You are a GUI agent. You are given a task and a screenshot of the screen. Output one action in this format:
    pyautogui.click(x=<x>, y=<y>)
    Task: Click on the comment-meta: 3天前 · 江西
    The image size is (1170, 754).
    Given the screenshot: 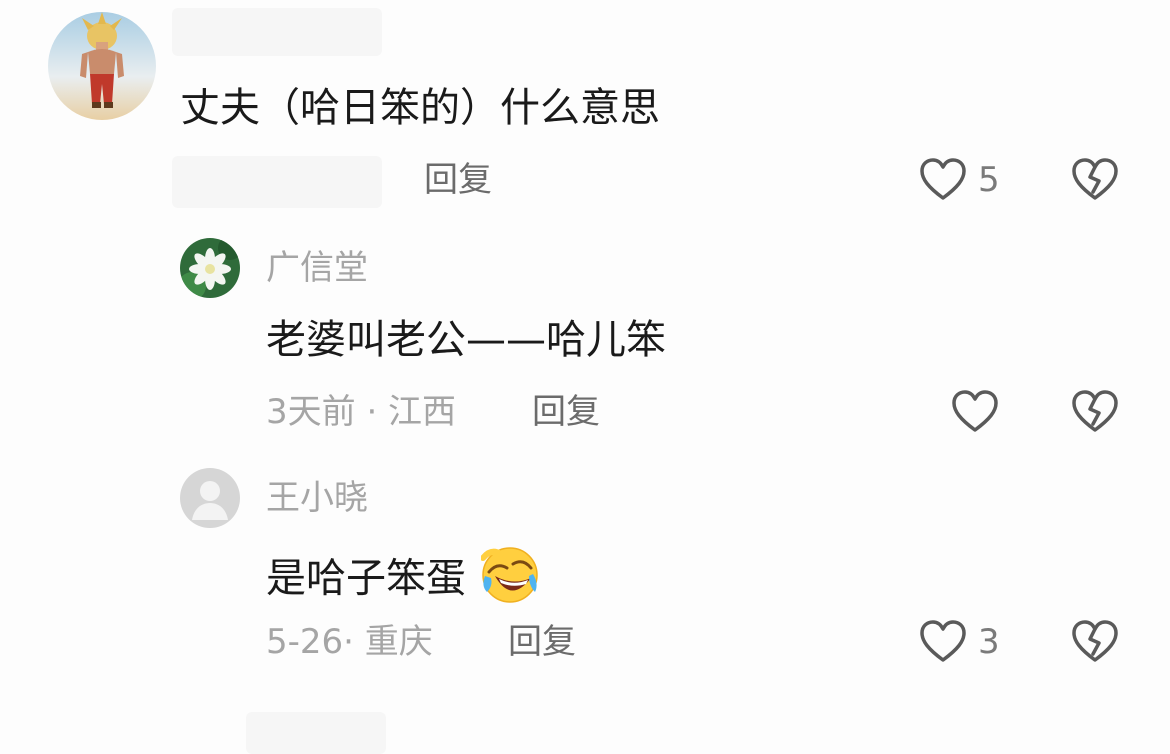 What is the action you would take?
    pyautogui.click(x=361, y=412)
    